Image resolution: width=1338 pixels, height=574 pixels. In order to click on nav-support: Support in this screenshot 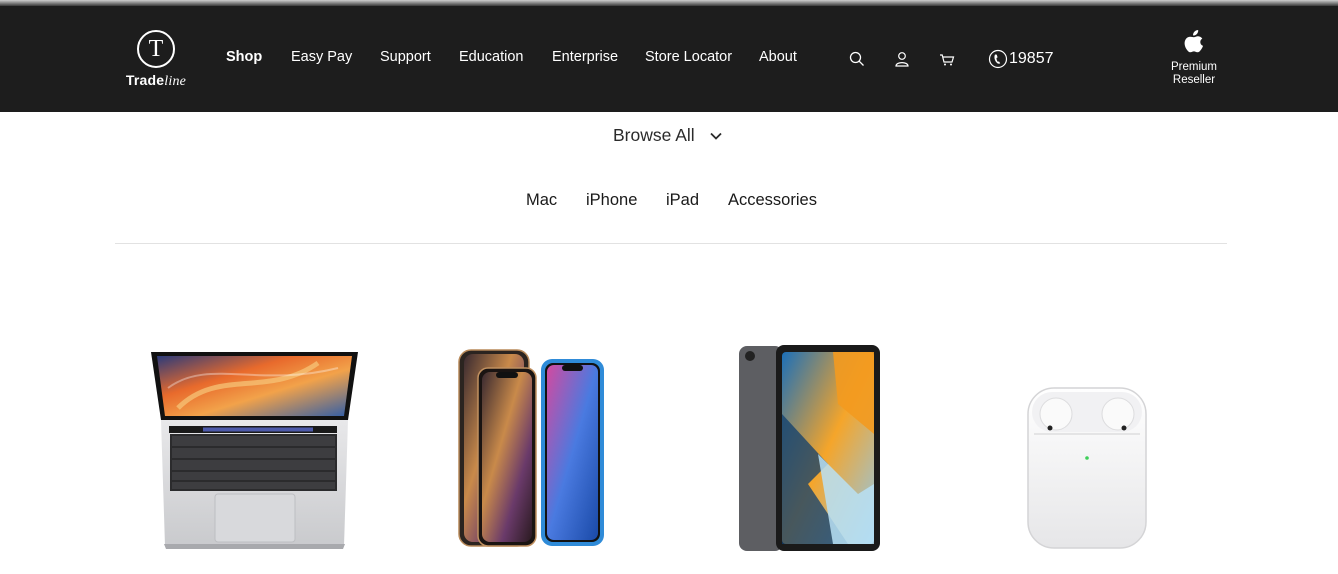, I will do `click(405, 57)`.